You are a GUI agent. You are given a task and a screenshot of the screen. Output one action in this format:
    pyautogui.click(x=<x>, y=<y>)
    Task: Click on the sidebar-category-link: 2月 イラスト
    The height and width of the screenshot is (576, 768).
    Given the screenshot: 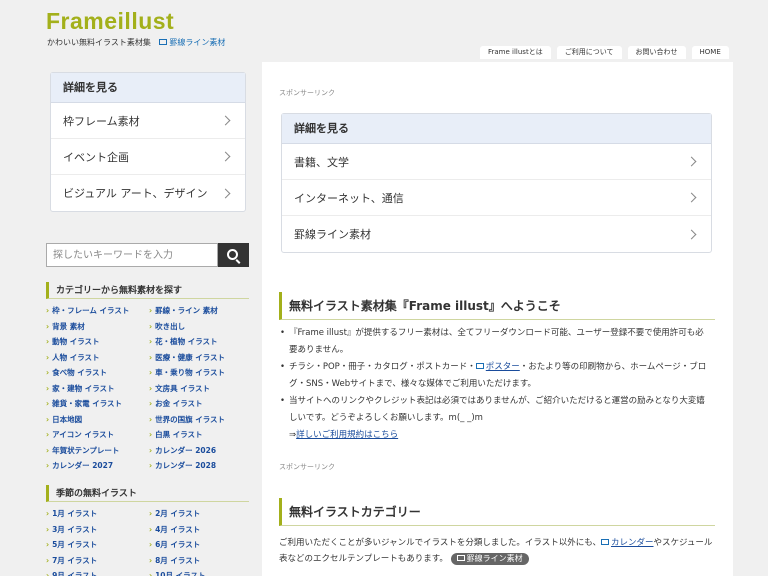 What is the action you would take?
    pyautogui.click(x=199, y=514)
    